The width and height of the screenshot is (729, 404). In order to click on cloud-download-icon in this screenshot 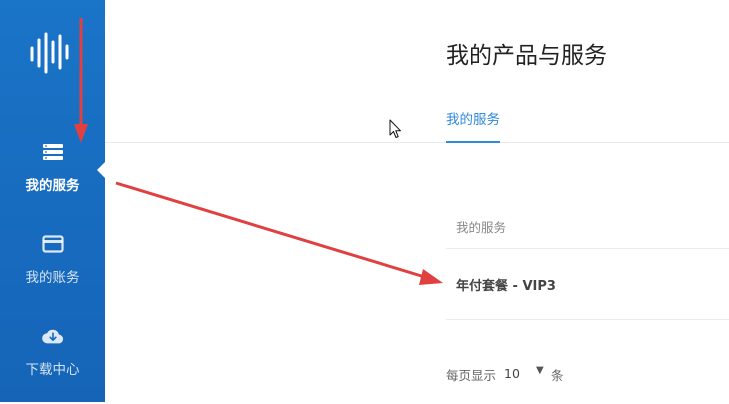, I will do `click(53, 336)`.